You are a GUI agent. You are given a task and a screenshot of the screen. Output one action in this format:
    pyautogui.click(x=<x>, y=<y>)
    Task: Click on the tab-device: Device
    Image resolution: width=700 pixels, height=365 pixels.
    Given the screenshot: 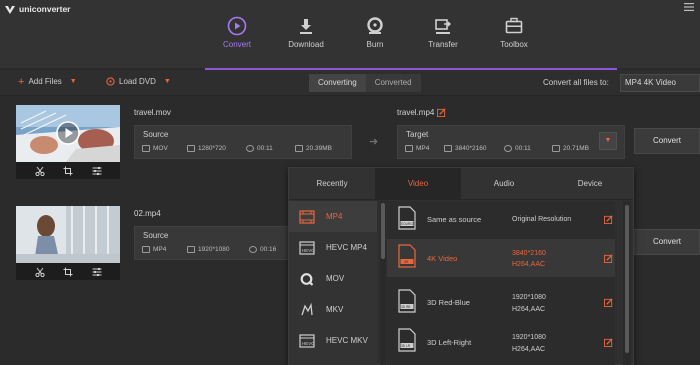 What is the action you would take?
    pyautogui.click(x=590, y=183)
    